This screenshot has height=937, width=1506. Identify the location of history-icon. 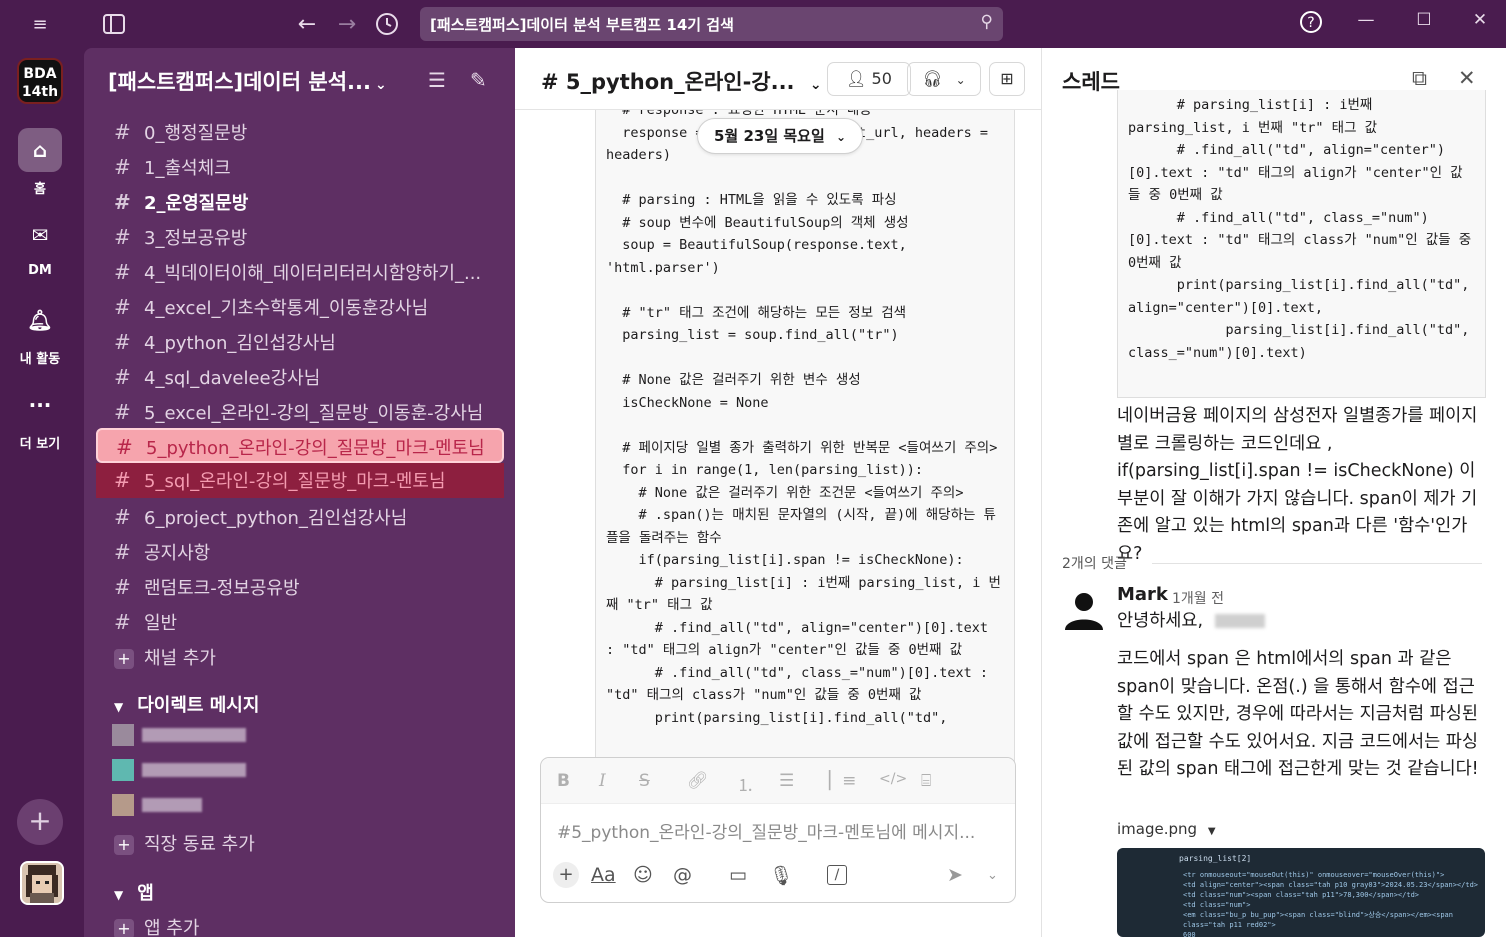
(387, 24).